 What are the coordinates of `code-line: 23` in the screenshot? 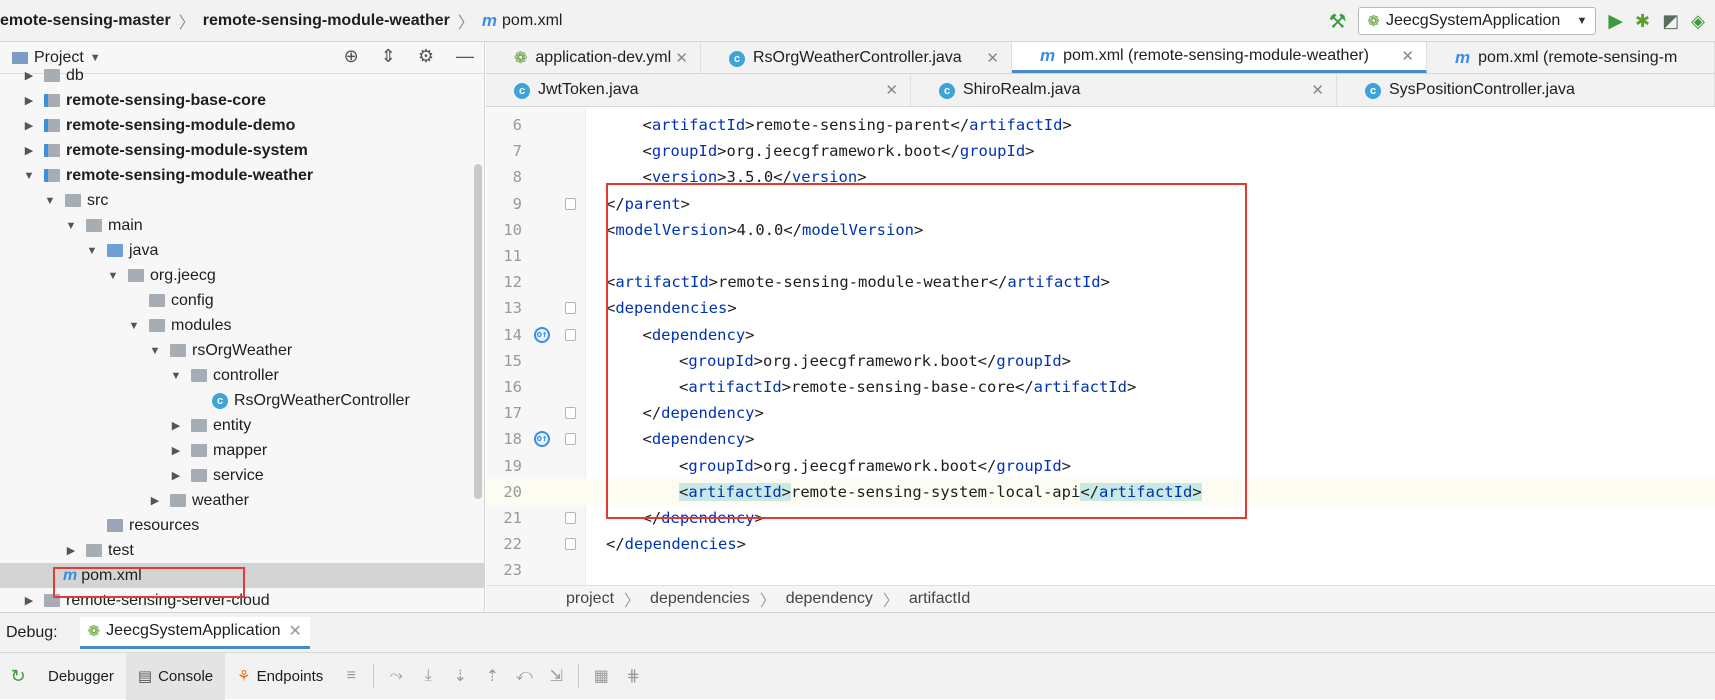 It's located at (1100, 570).